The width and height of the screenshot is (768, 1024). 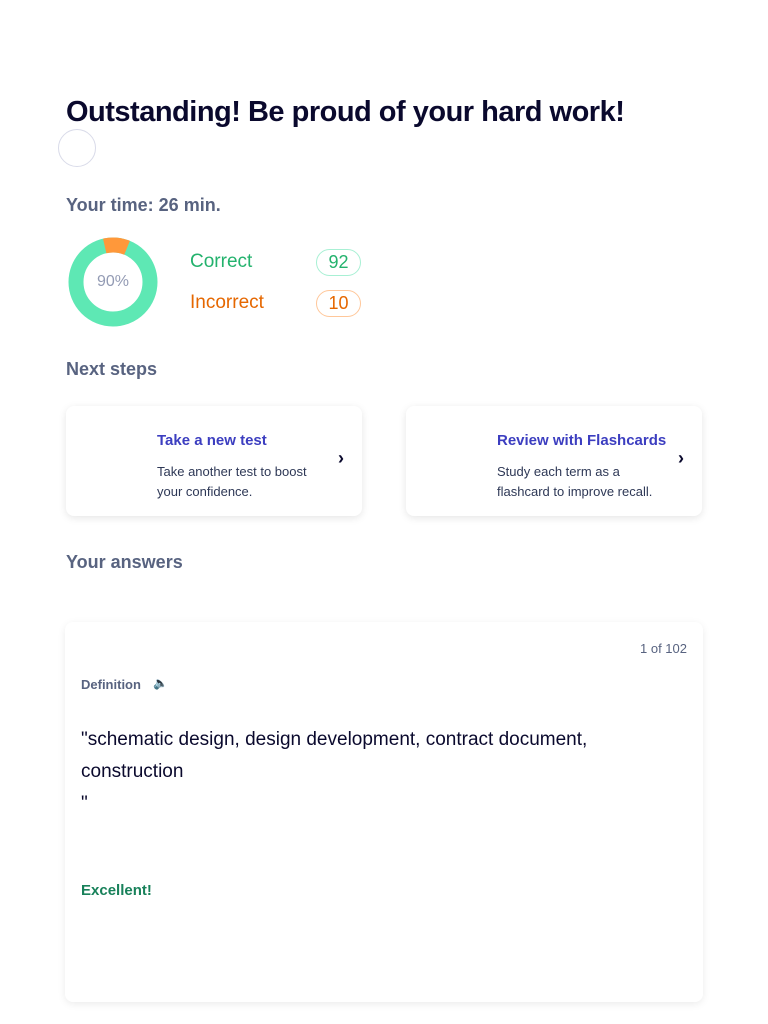 What do you see at coordinates (227, 302) in the screenshot?
I see `incorrect-label: Incorrect` at bounding box center [227, 302].